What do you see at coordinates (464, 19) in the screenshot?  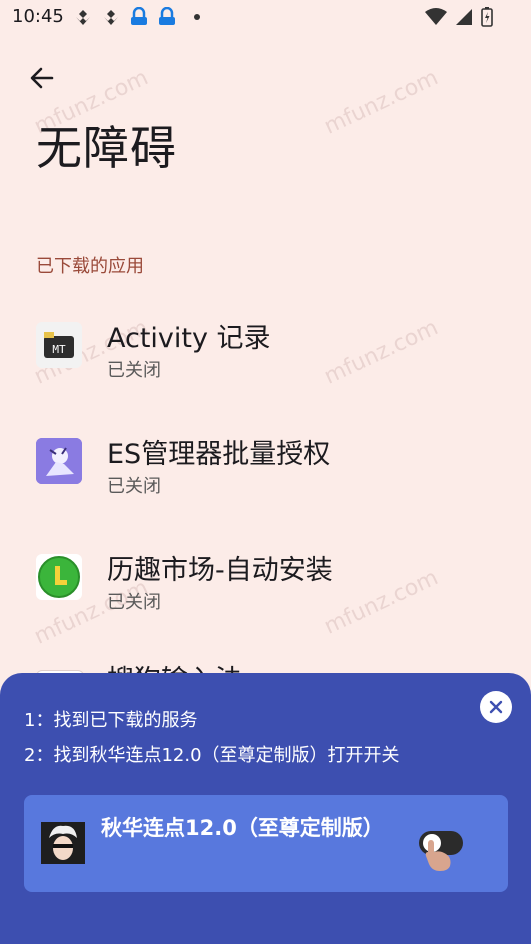 I see `signal-icon` at bounding box center [464, 19].